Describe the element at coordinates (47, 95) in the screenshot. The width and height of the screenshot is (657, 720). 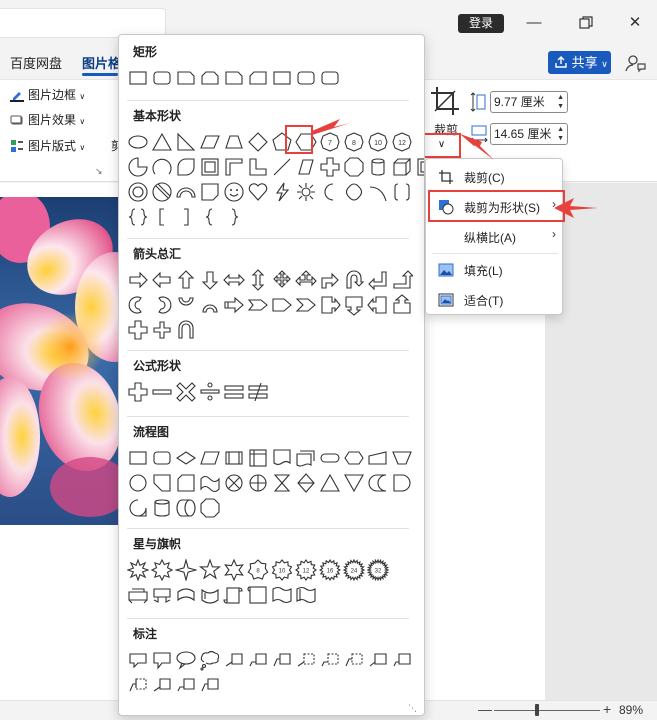
I see `picture-border-button: 图片边框 ∨` at that location.